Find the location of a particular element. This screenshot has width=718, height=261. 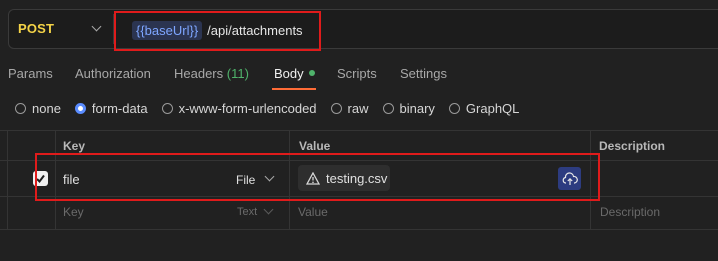

key-placeholder: Key is located at coordinates (73, 212).